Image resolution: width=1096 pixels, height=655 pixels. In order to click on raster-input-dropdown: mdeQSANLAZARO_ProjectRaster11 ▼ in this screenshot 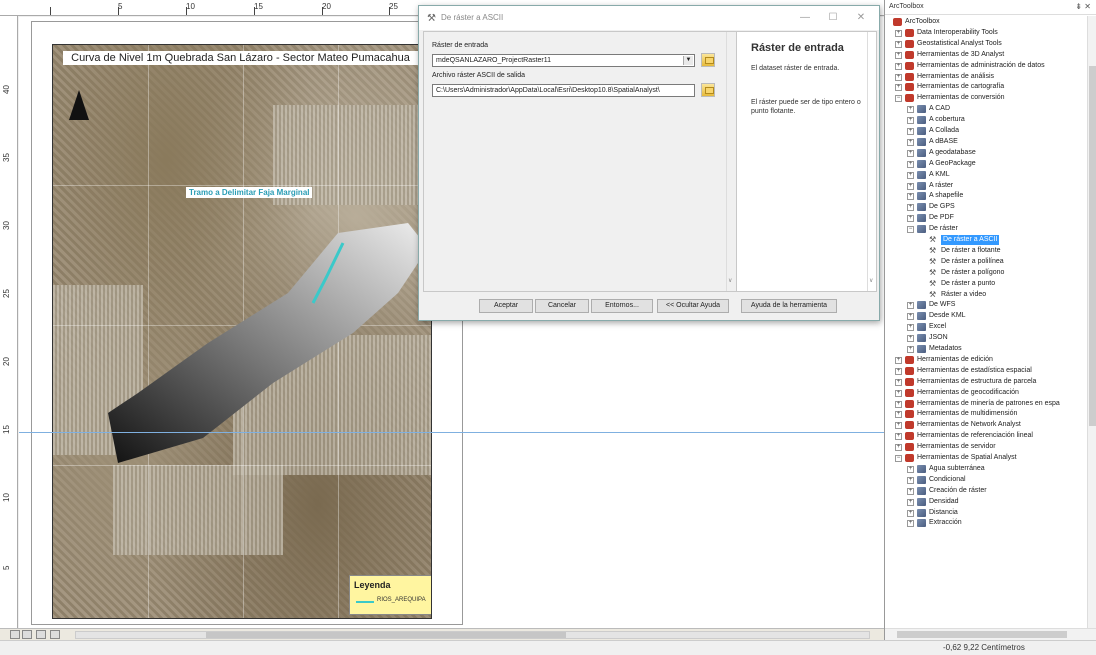, I will do `click(563, 60)`.